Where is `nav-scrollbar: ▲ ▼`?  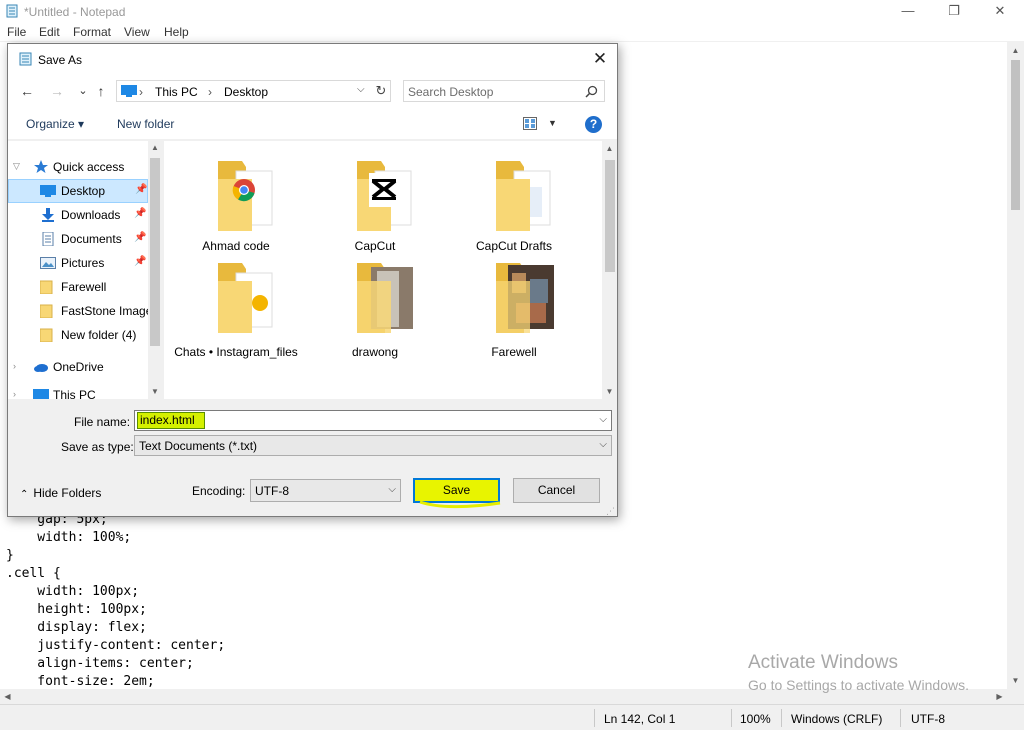 nav-scrollbar: ▲ ▼ is located at coordinates (155, 270).